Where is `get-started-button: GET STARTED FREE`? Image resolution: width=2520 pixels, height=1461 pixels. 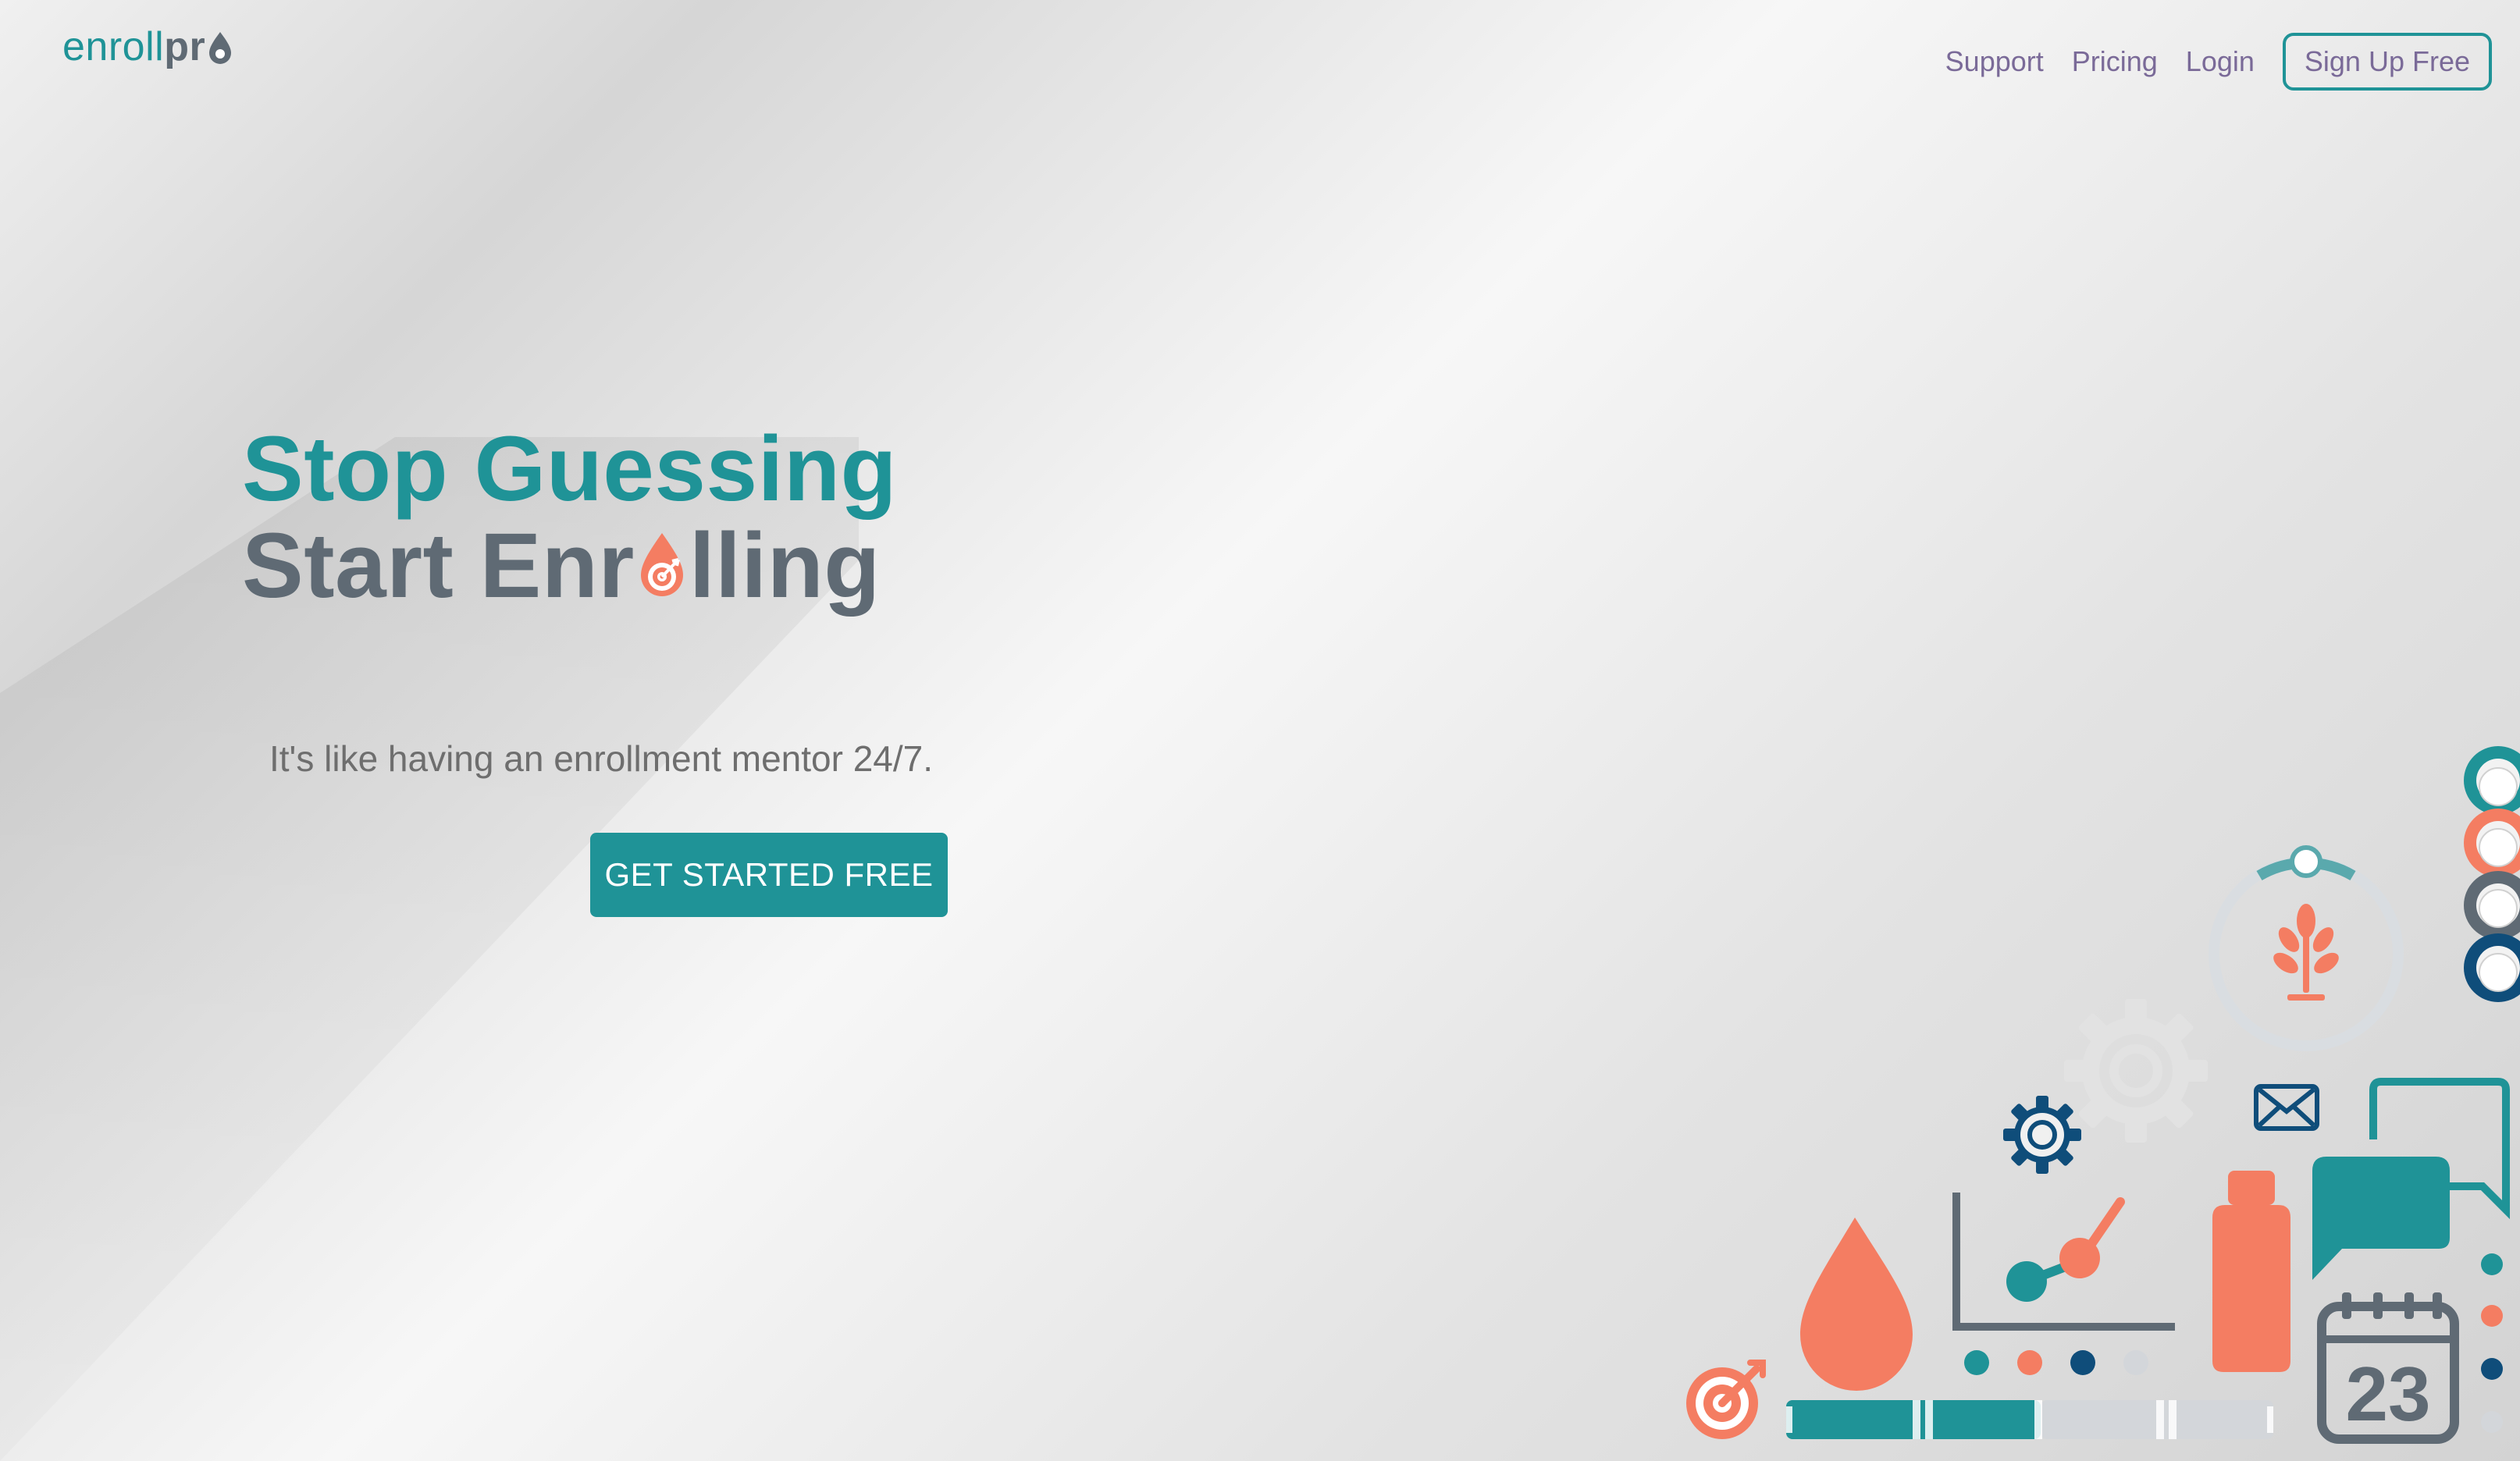
get-started-button: GET STARTED FREE is located at coordinates (769, 875).